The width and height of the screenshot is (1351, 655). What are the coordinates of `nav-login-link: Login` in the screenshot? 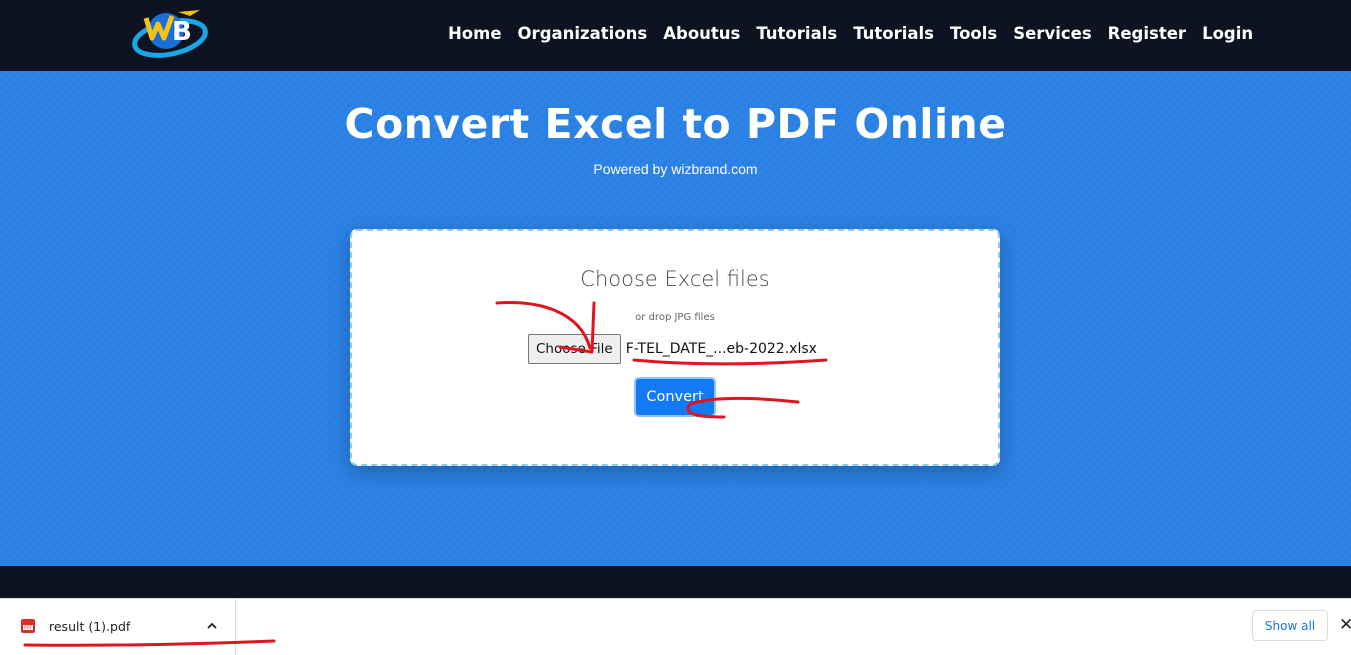 It's located at (1227, 33).